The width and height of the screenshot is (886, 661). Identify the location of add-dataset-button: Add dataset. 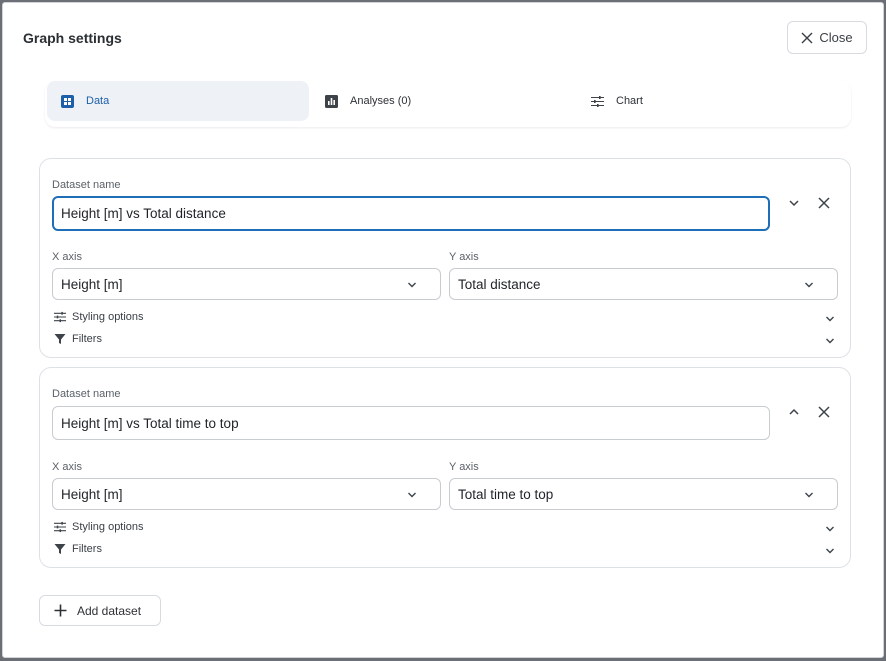
(100, 610).